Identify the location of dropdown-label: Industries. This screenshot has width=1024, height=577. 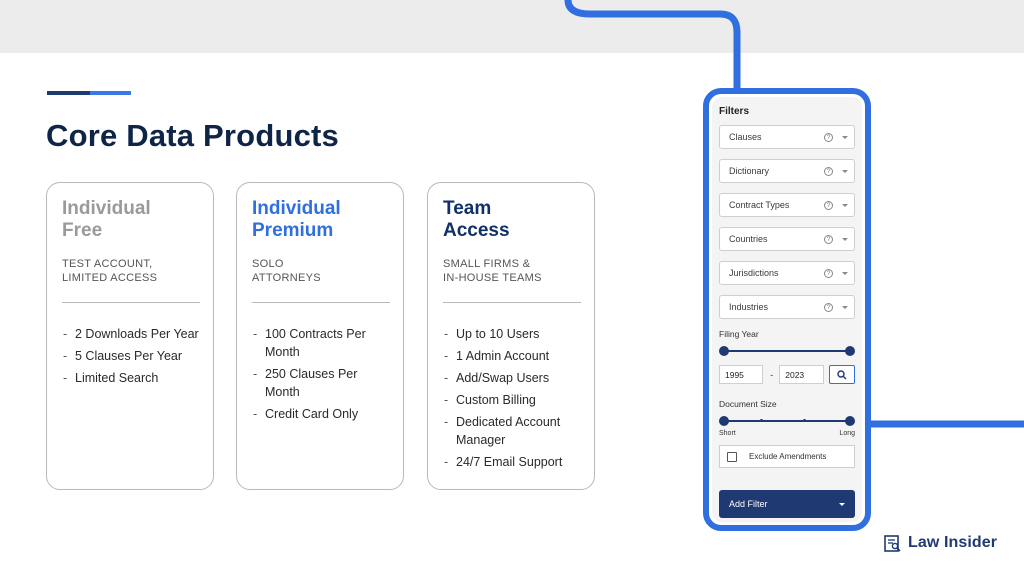
(749, 307).